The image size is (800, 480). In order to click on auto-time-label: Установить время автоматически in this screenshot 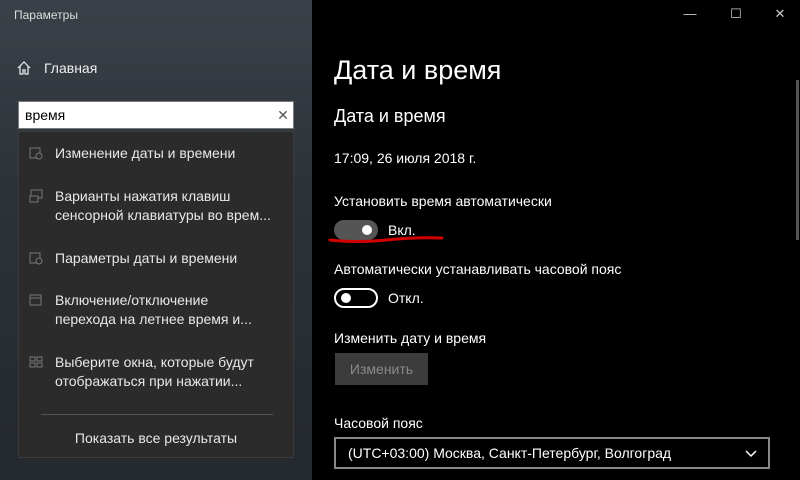, I will do `click(443, 201)`.